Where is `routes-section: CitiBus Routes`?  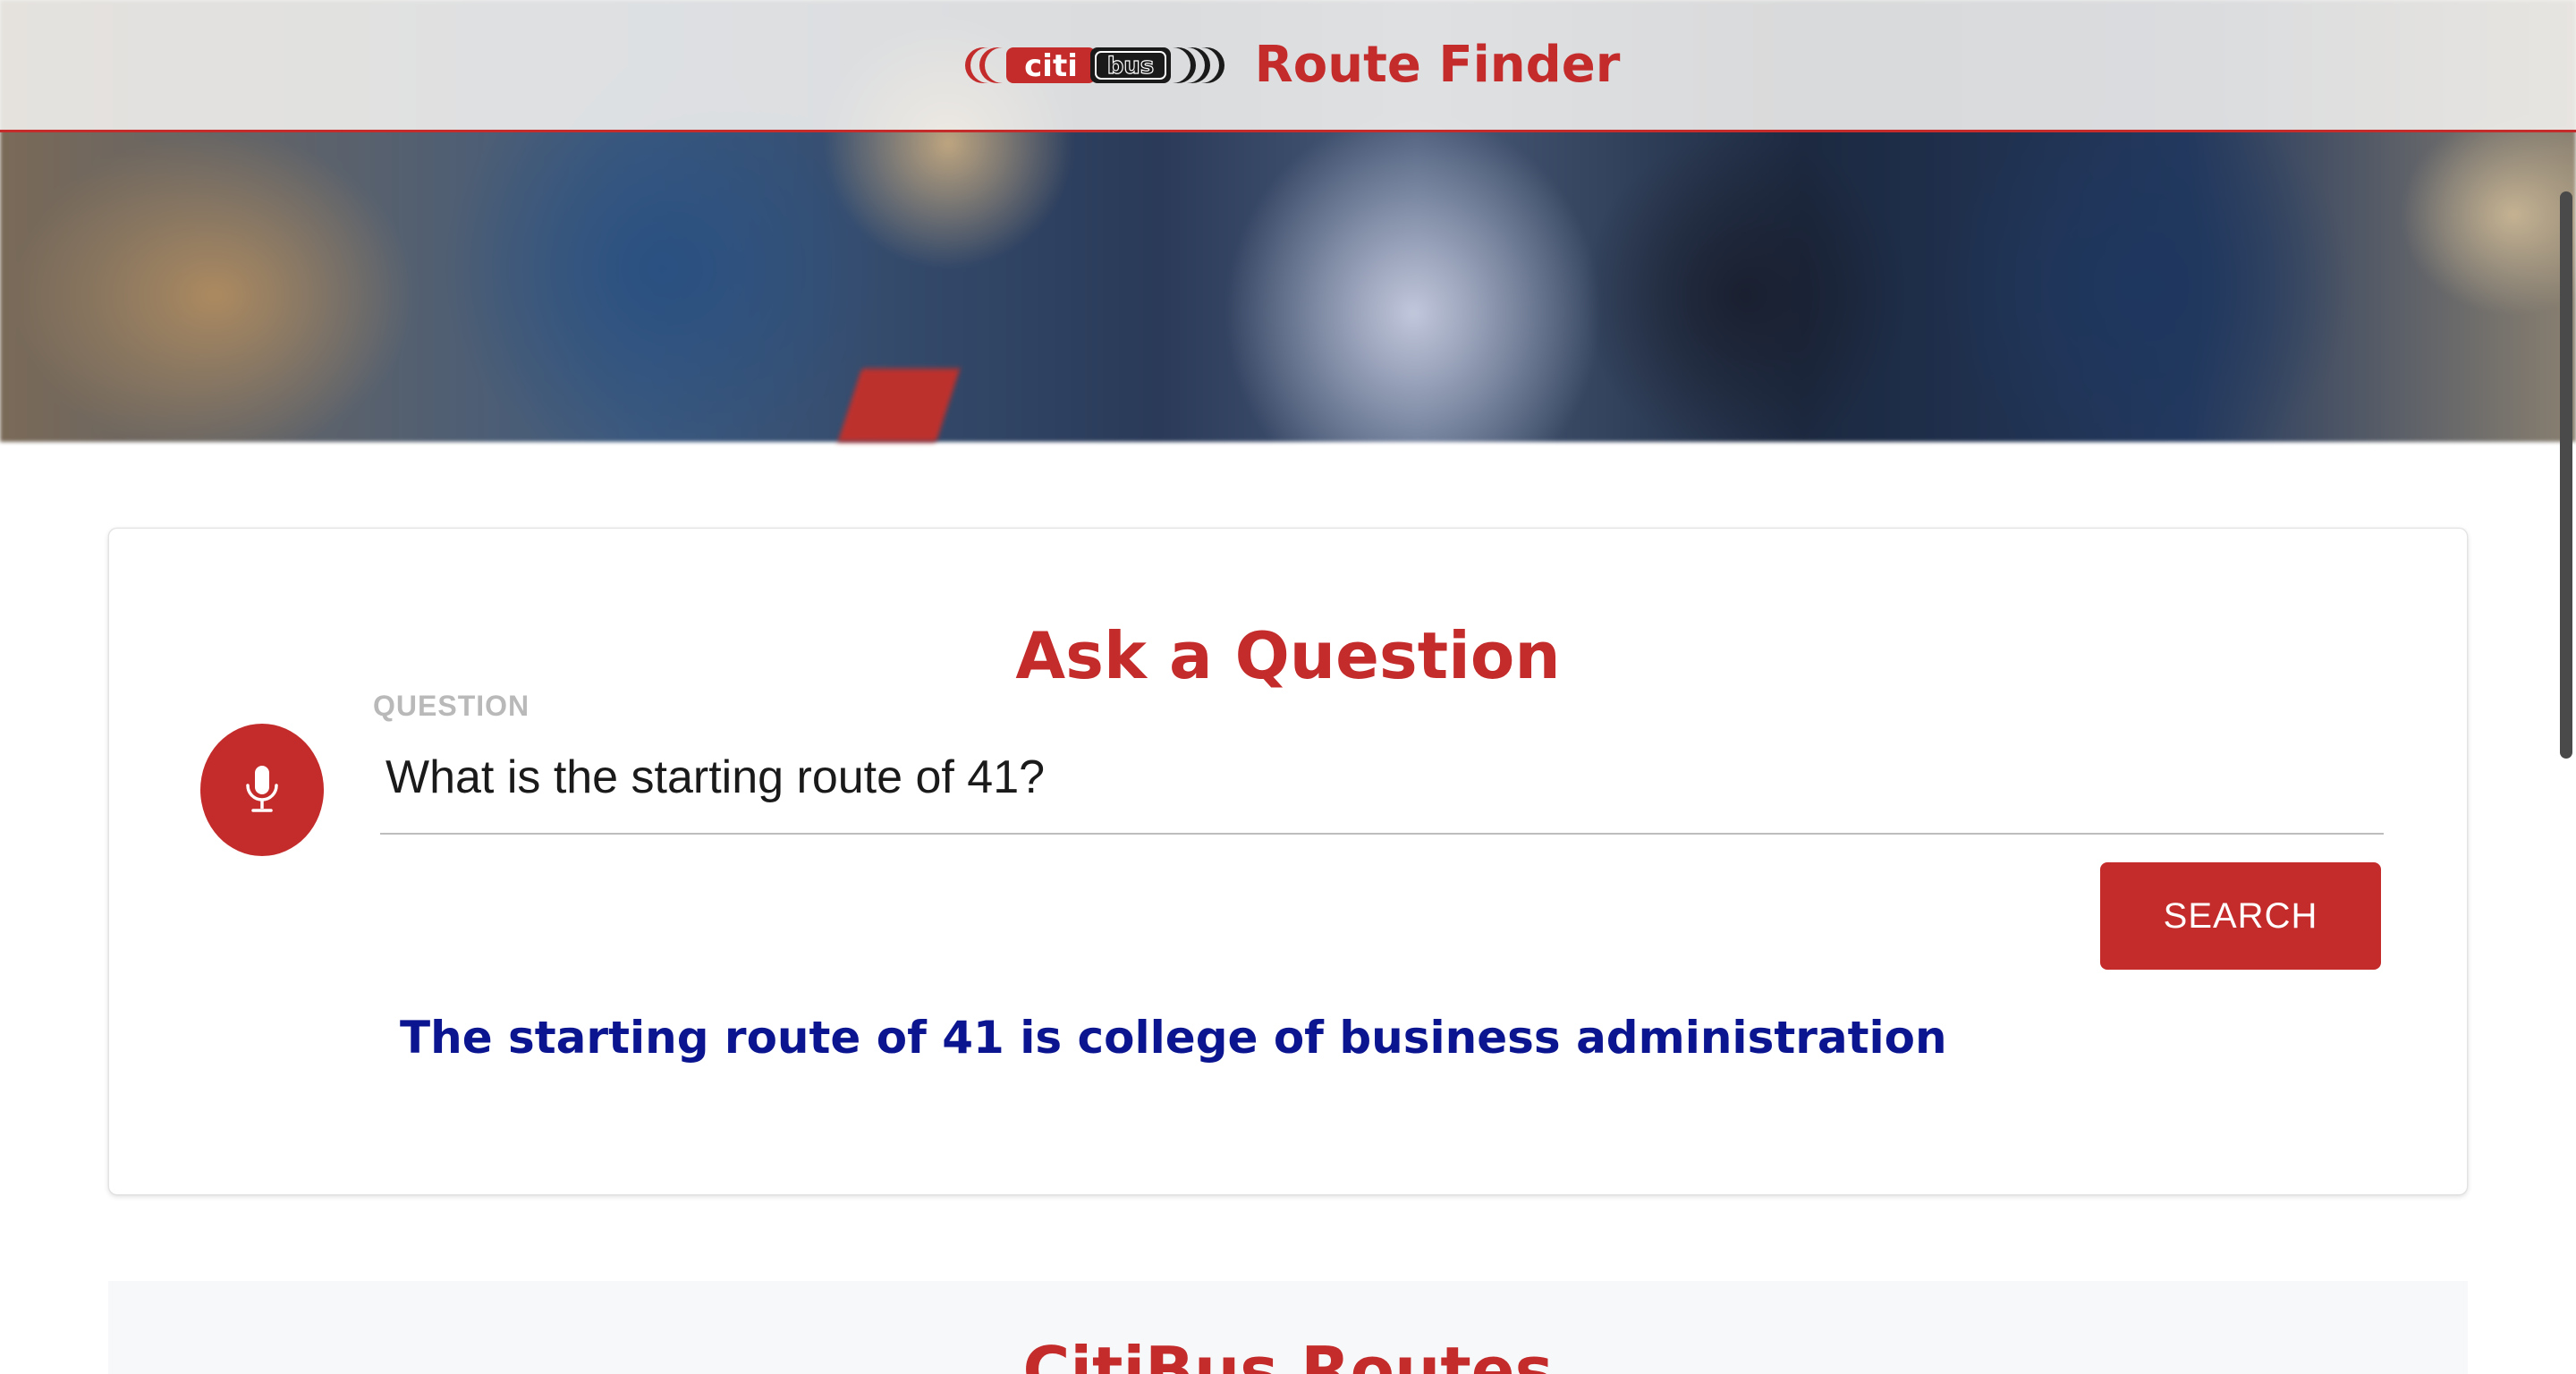 routes-section: CitiBus Routes is located at coordinates (1288, 1327).